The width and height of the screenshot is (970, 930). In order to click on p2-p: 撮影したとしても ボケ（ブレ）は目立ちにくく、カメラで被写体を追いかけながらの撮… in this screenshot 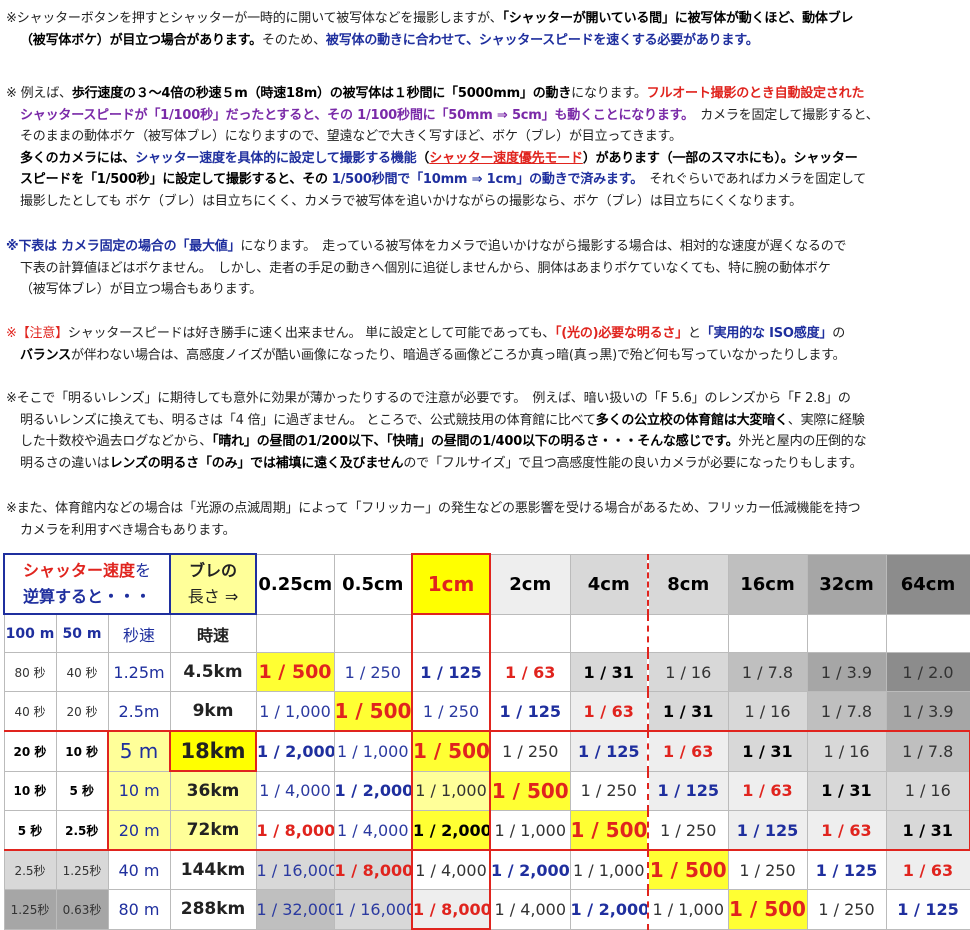, I will do `click(411, 201)`.